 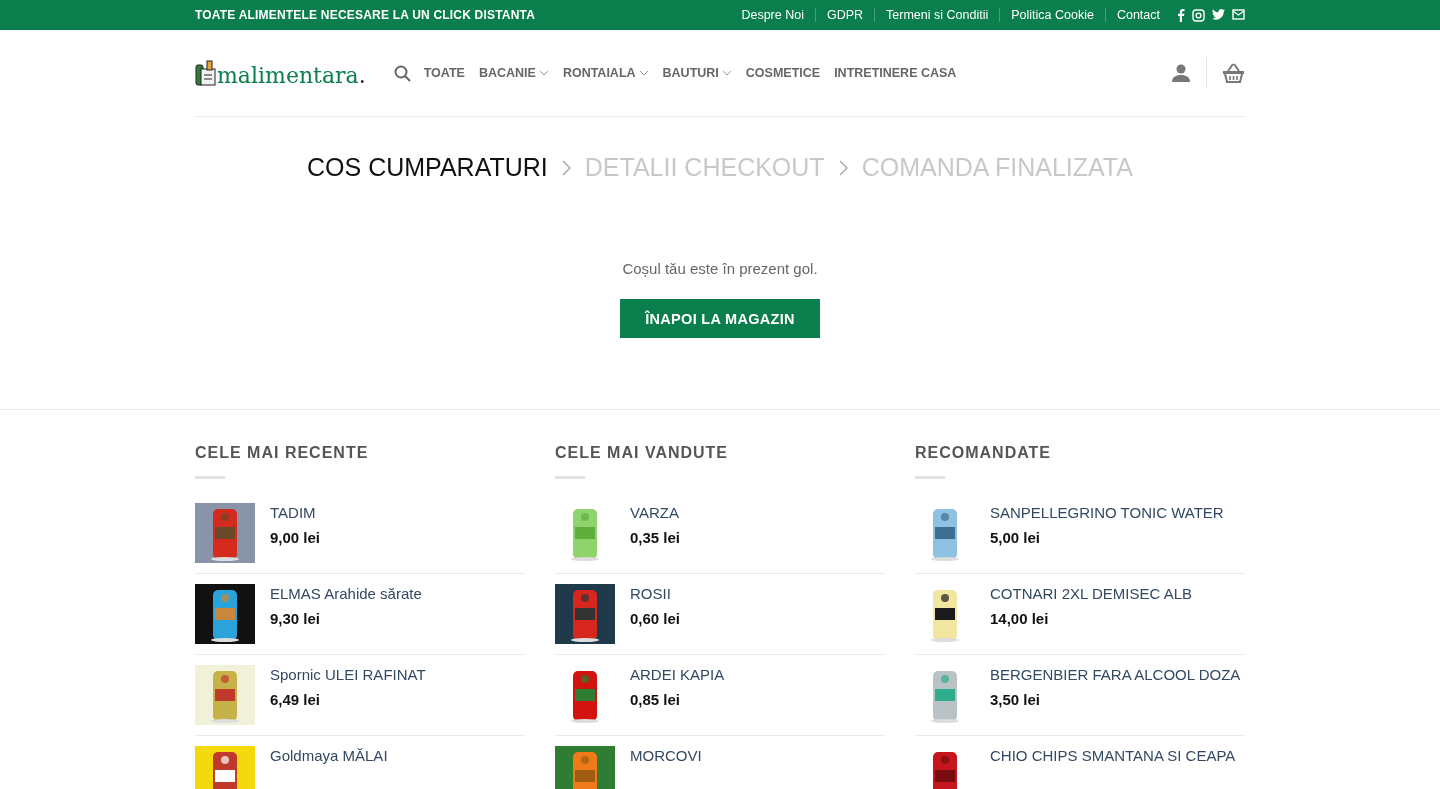 What do you see at coordinates (402, 73) in the screenshot?
I see `search-icon` at bounding box center [402, 73].